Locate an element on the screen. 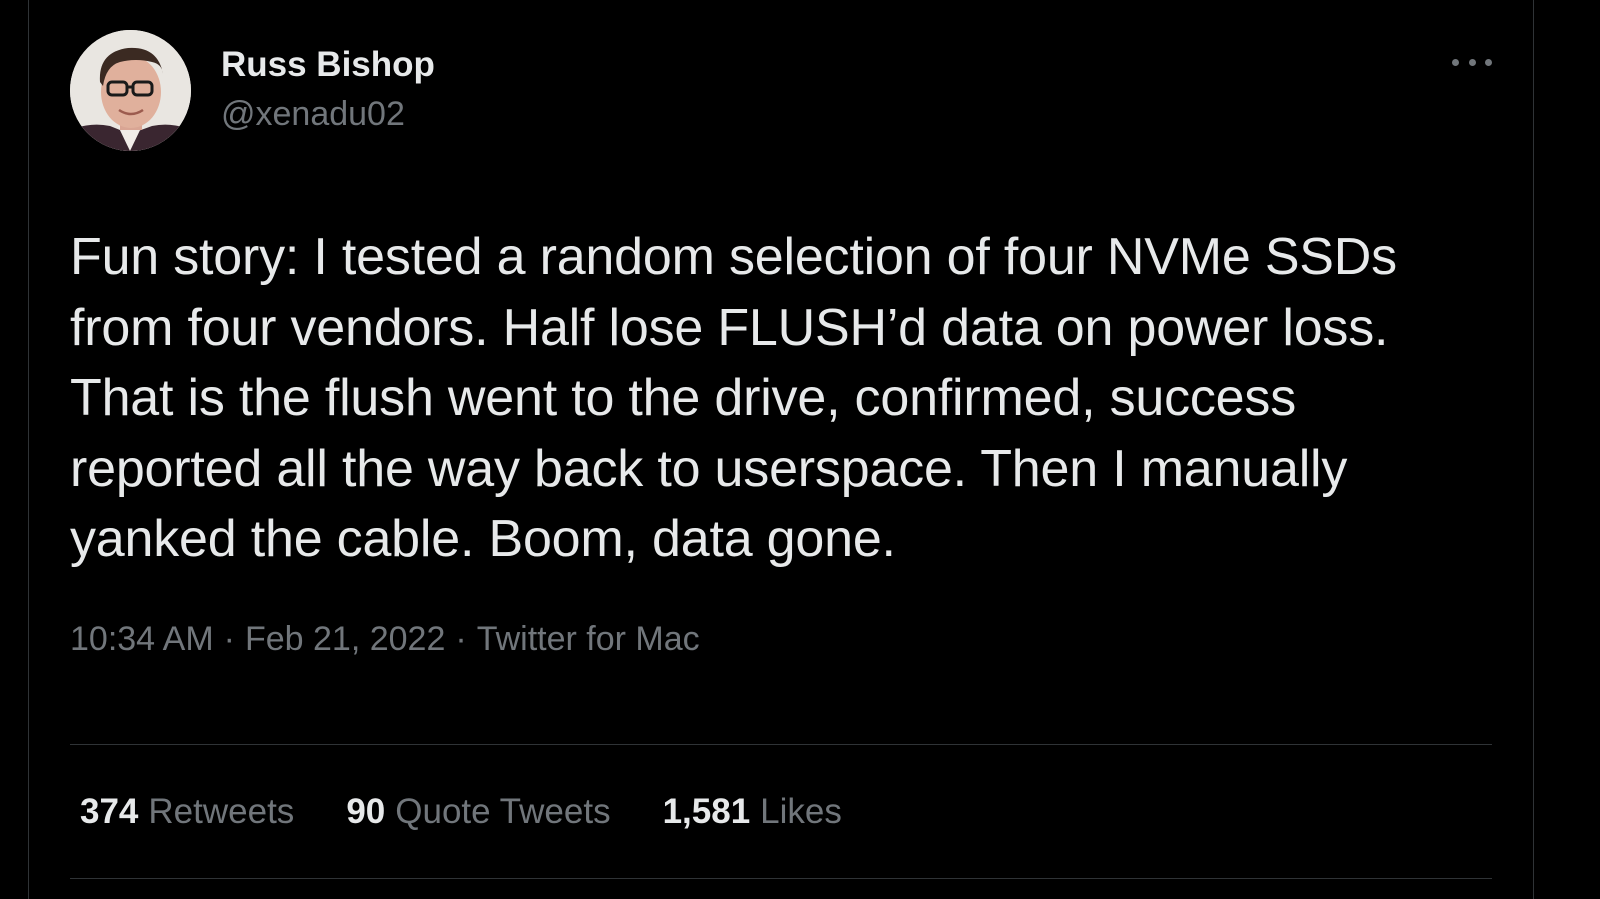  stats-divider-top is located at coordinates (781, 744).